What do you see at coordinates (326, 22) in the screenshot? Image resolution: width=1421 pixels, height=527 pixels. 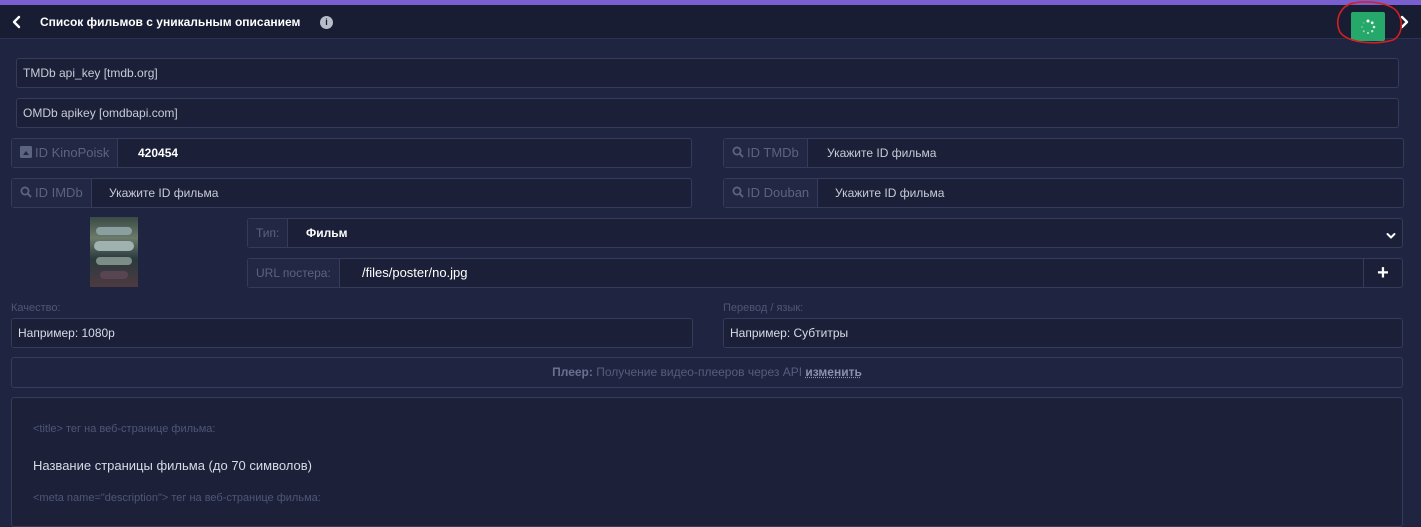 I see `info-icon: i` at bounding box center [326, 22].